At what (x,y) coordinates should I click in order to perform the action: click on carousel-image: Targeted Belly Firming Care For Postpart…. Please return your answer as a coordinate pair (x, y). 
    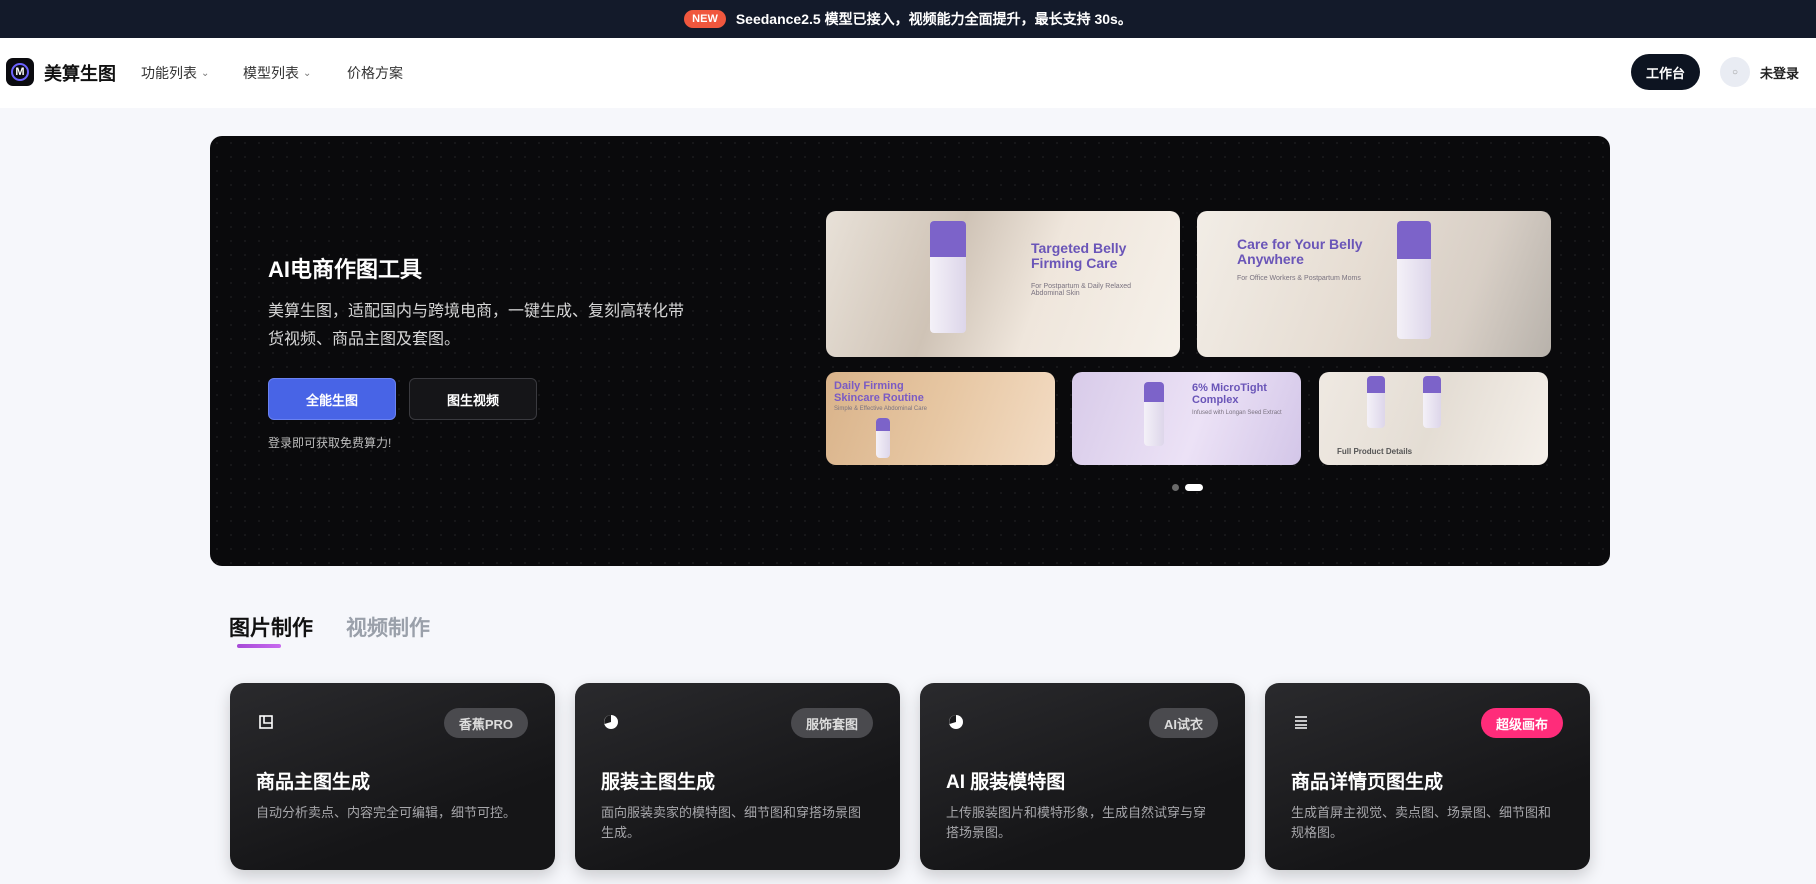
    Looking at the image, I should click on (1003, 284).